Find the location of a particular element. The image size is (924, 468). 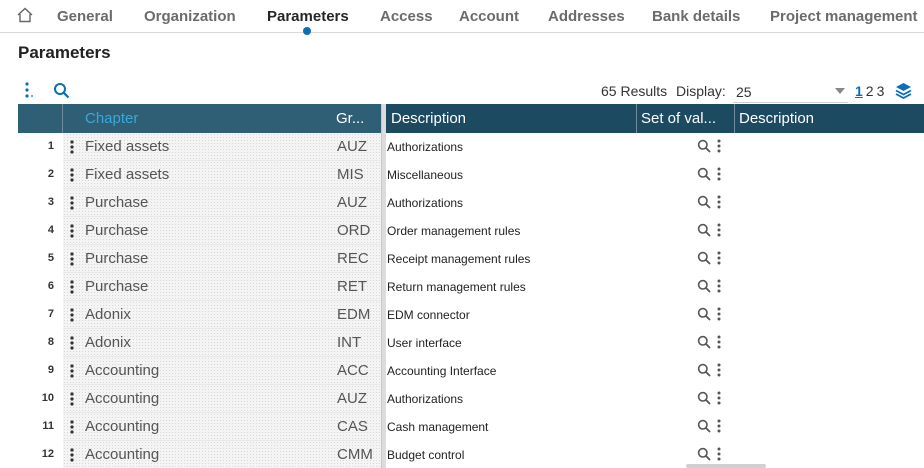

table-row: 2 Fixed assets MIS Miscellaneous is located at coordinates (471, 175).